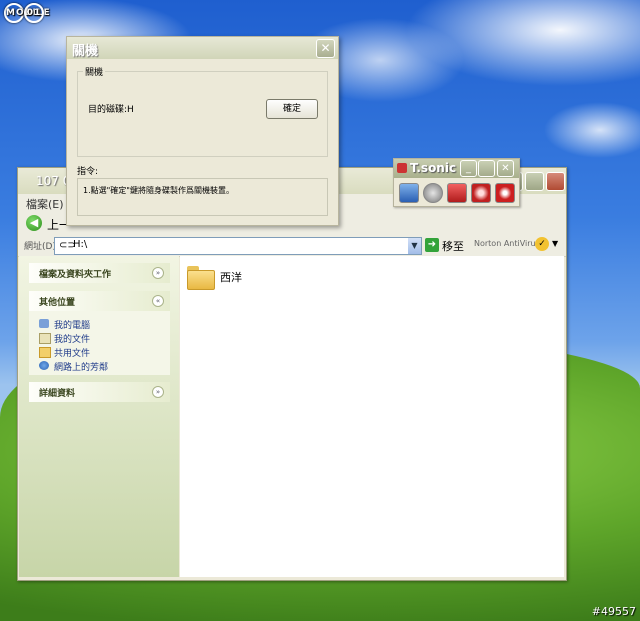  What do you see at coordinates (99, 338) in the screenshot?
I see `link-my-documents: 我的文件` at bounding box center [99, 338].